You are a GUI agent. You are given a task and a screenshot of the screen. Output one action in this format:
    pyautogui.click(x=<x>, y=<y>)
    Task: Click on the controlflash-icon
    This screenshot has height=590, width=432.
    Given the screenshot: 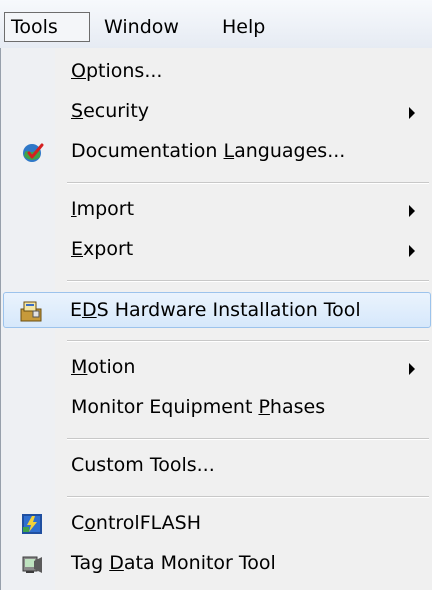 What is the action you would take?
    pyautogui.click(x=32, y=524)
    